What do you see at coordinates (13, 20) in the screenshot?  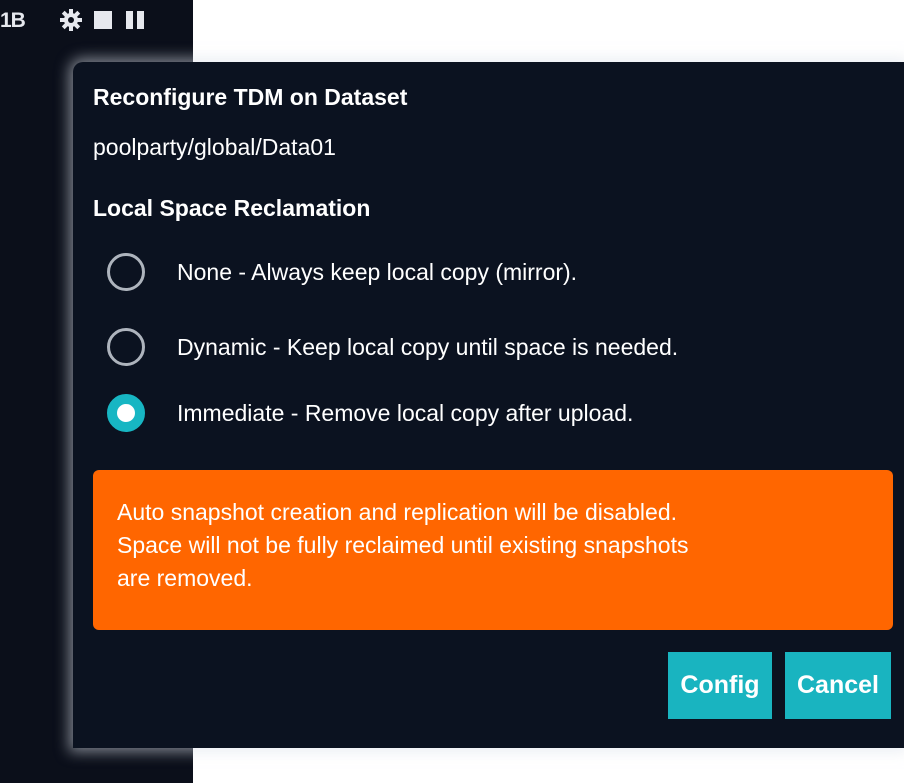 I see `size-readout: 1B` at bounding box center [13, 20].